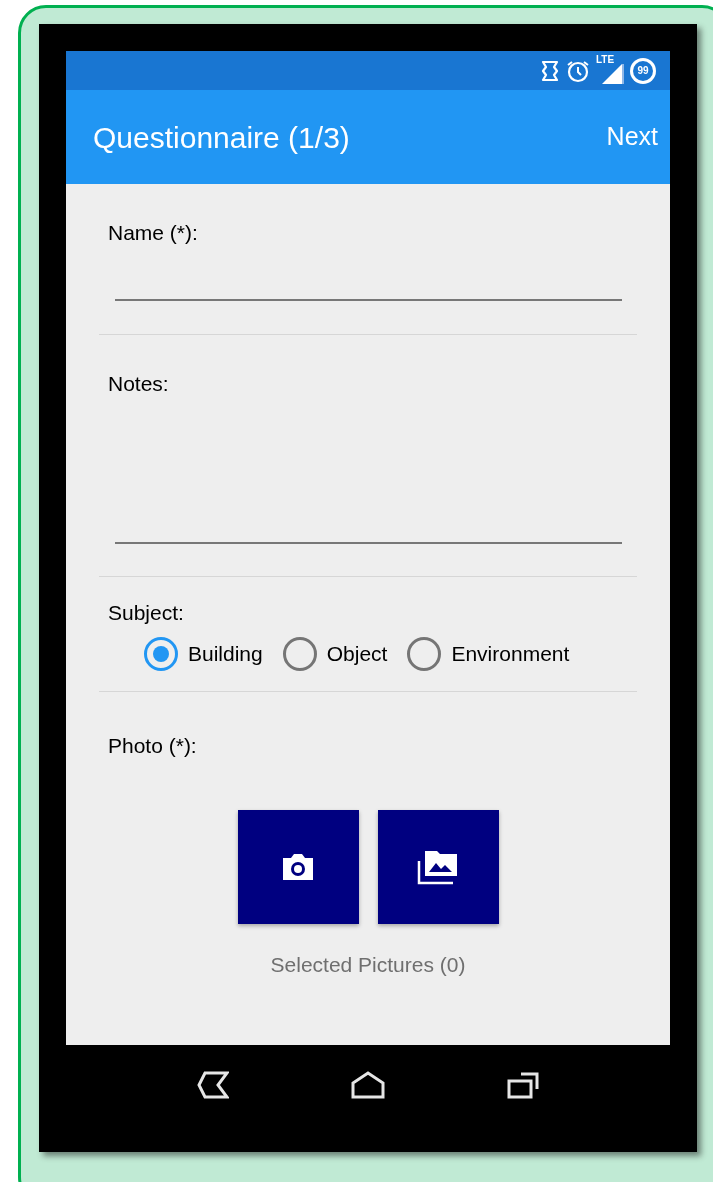 This screenshot has height=1182, width=713. I want to click on back-icon, so click(213, 1085).